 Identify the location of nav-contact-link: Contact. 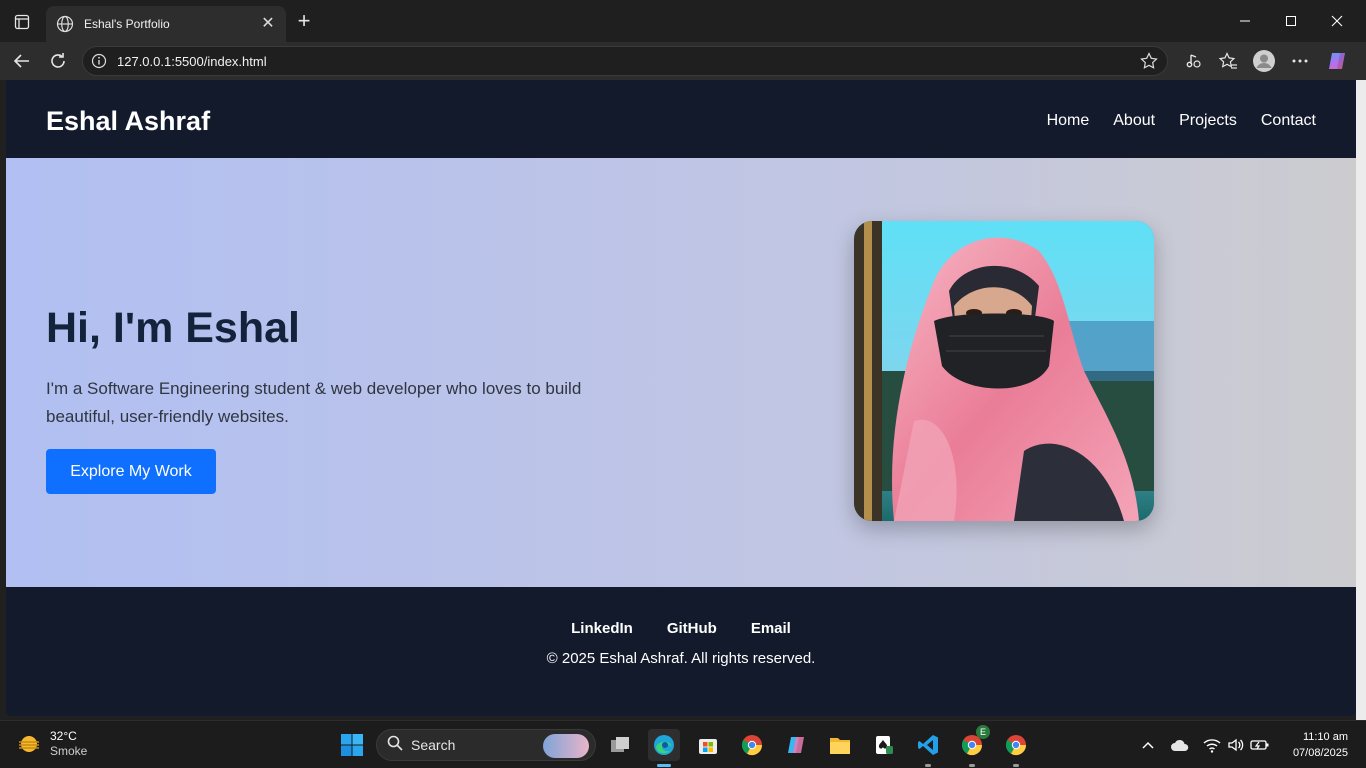
(1288, 121).